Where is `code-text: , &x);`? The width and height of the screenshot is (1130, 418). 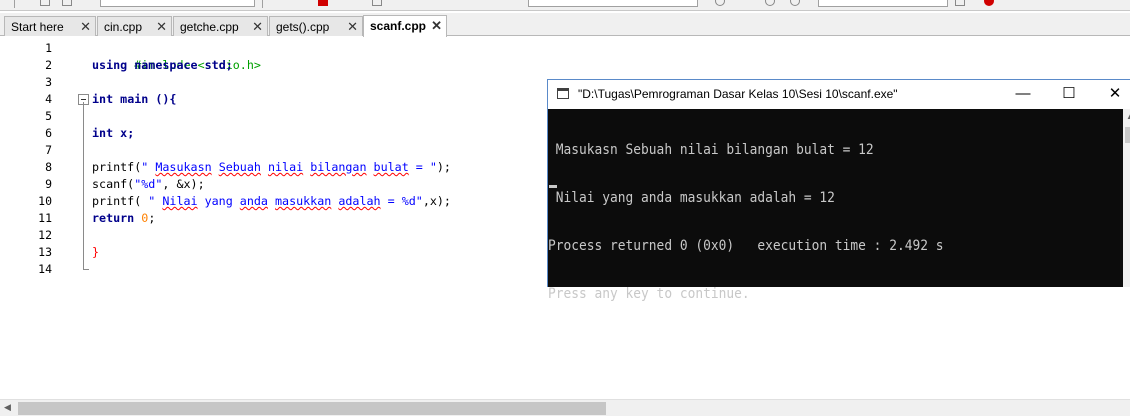
code-text: , &x); is located at coordinates (183, 184).